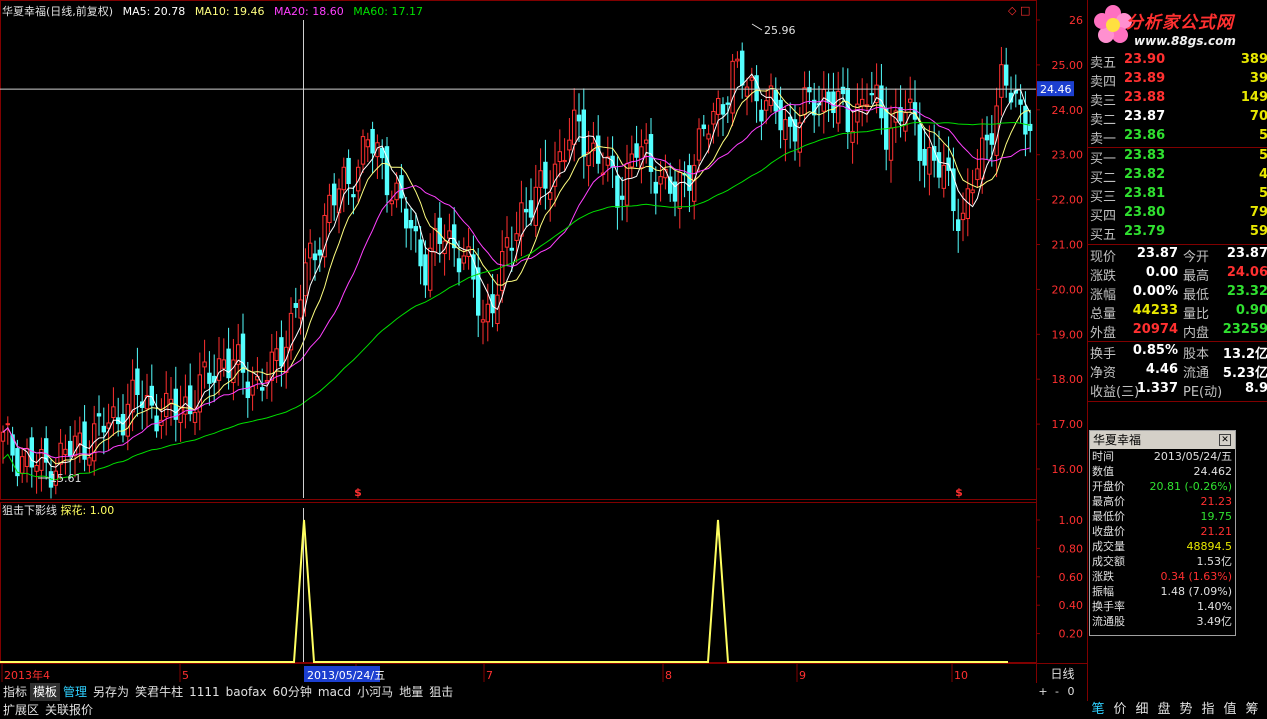 This screenshot has height=719, width=1267. Describe the element at coordinates (1255, 388) in the screenshot. I see `stat-value: 8.9` at that location.